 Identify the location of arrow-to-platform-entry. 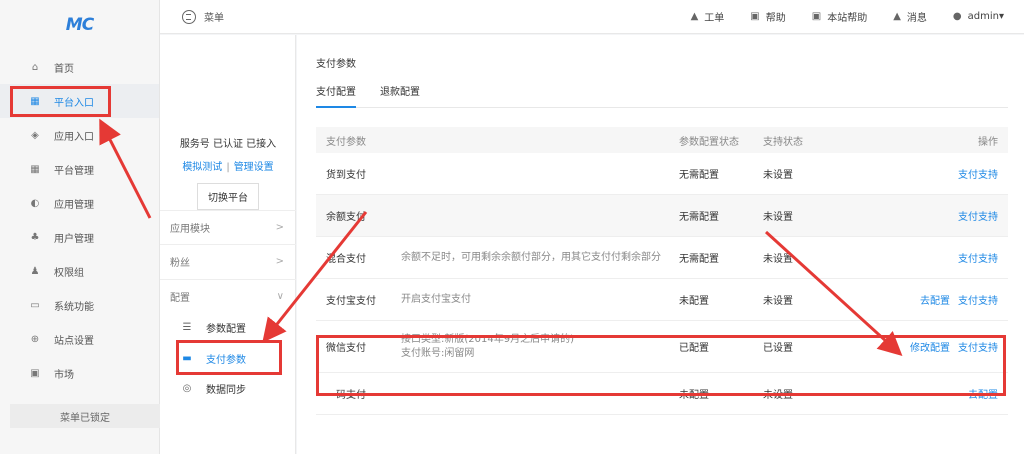
(125, 168).